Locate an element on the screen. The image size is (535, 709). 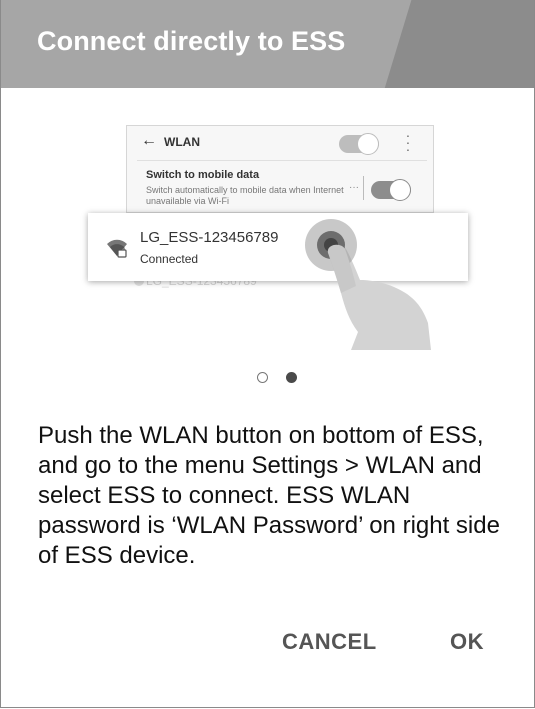
network-status: Connected is located at coordinates (169, 259).